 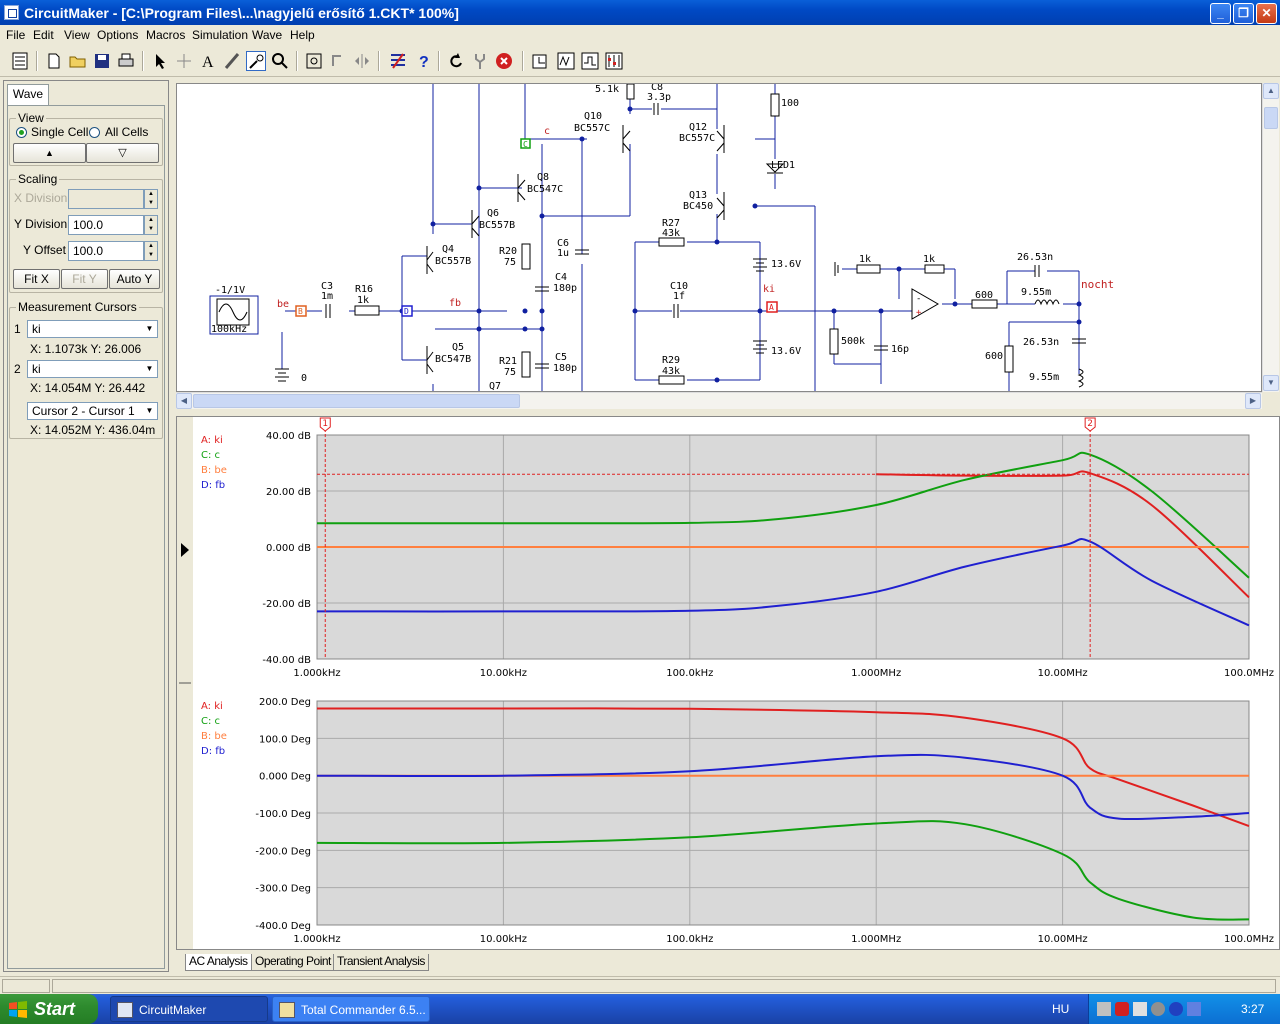 What do you see at coordinates (590, 61) in the screenshot?
I see `analysis-icon` at bounding box center [590, 61].